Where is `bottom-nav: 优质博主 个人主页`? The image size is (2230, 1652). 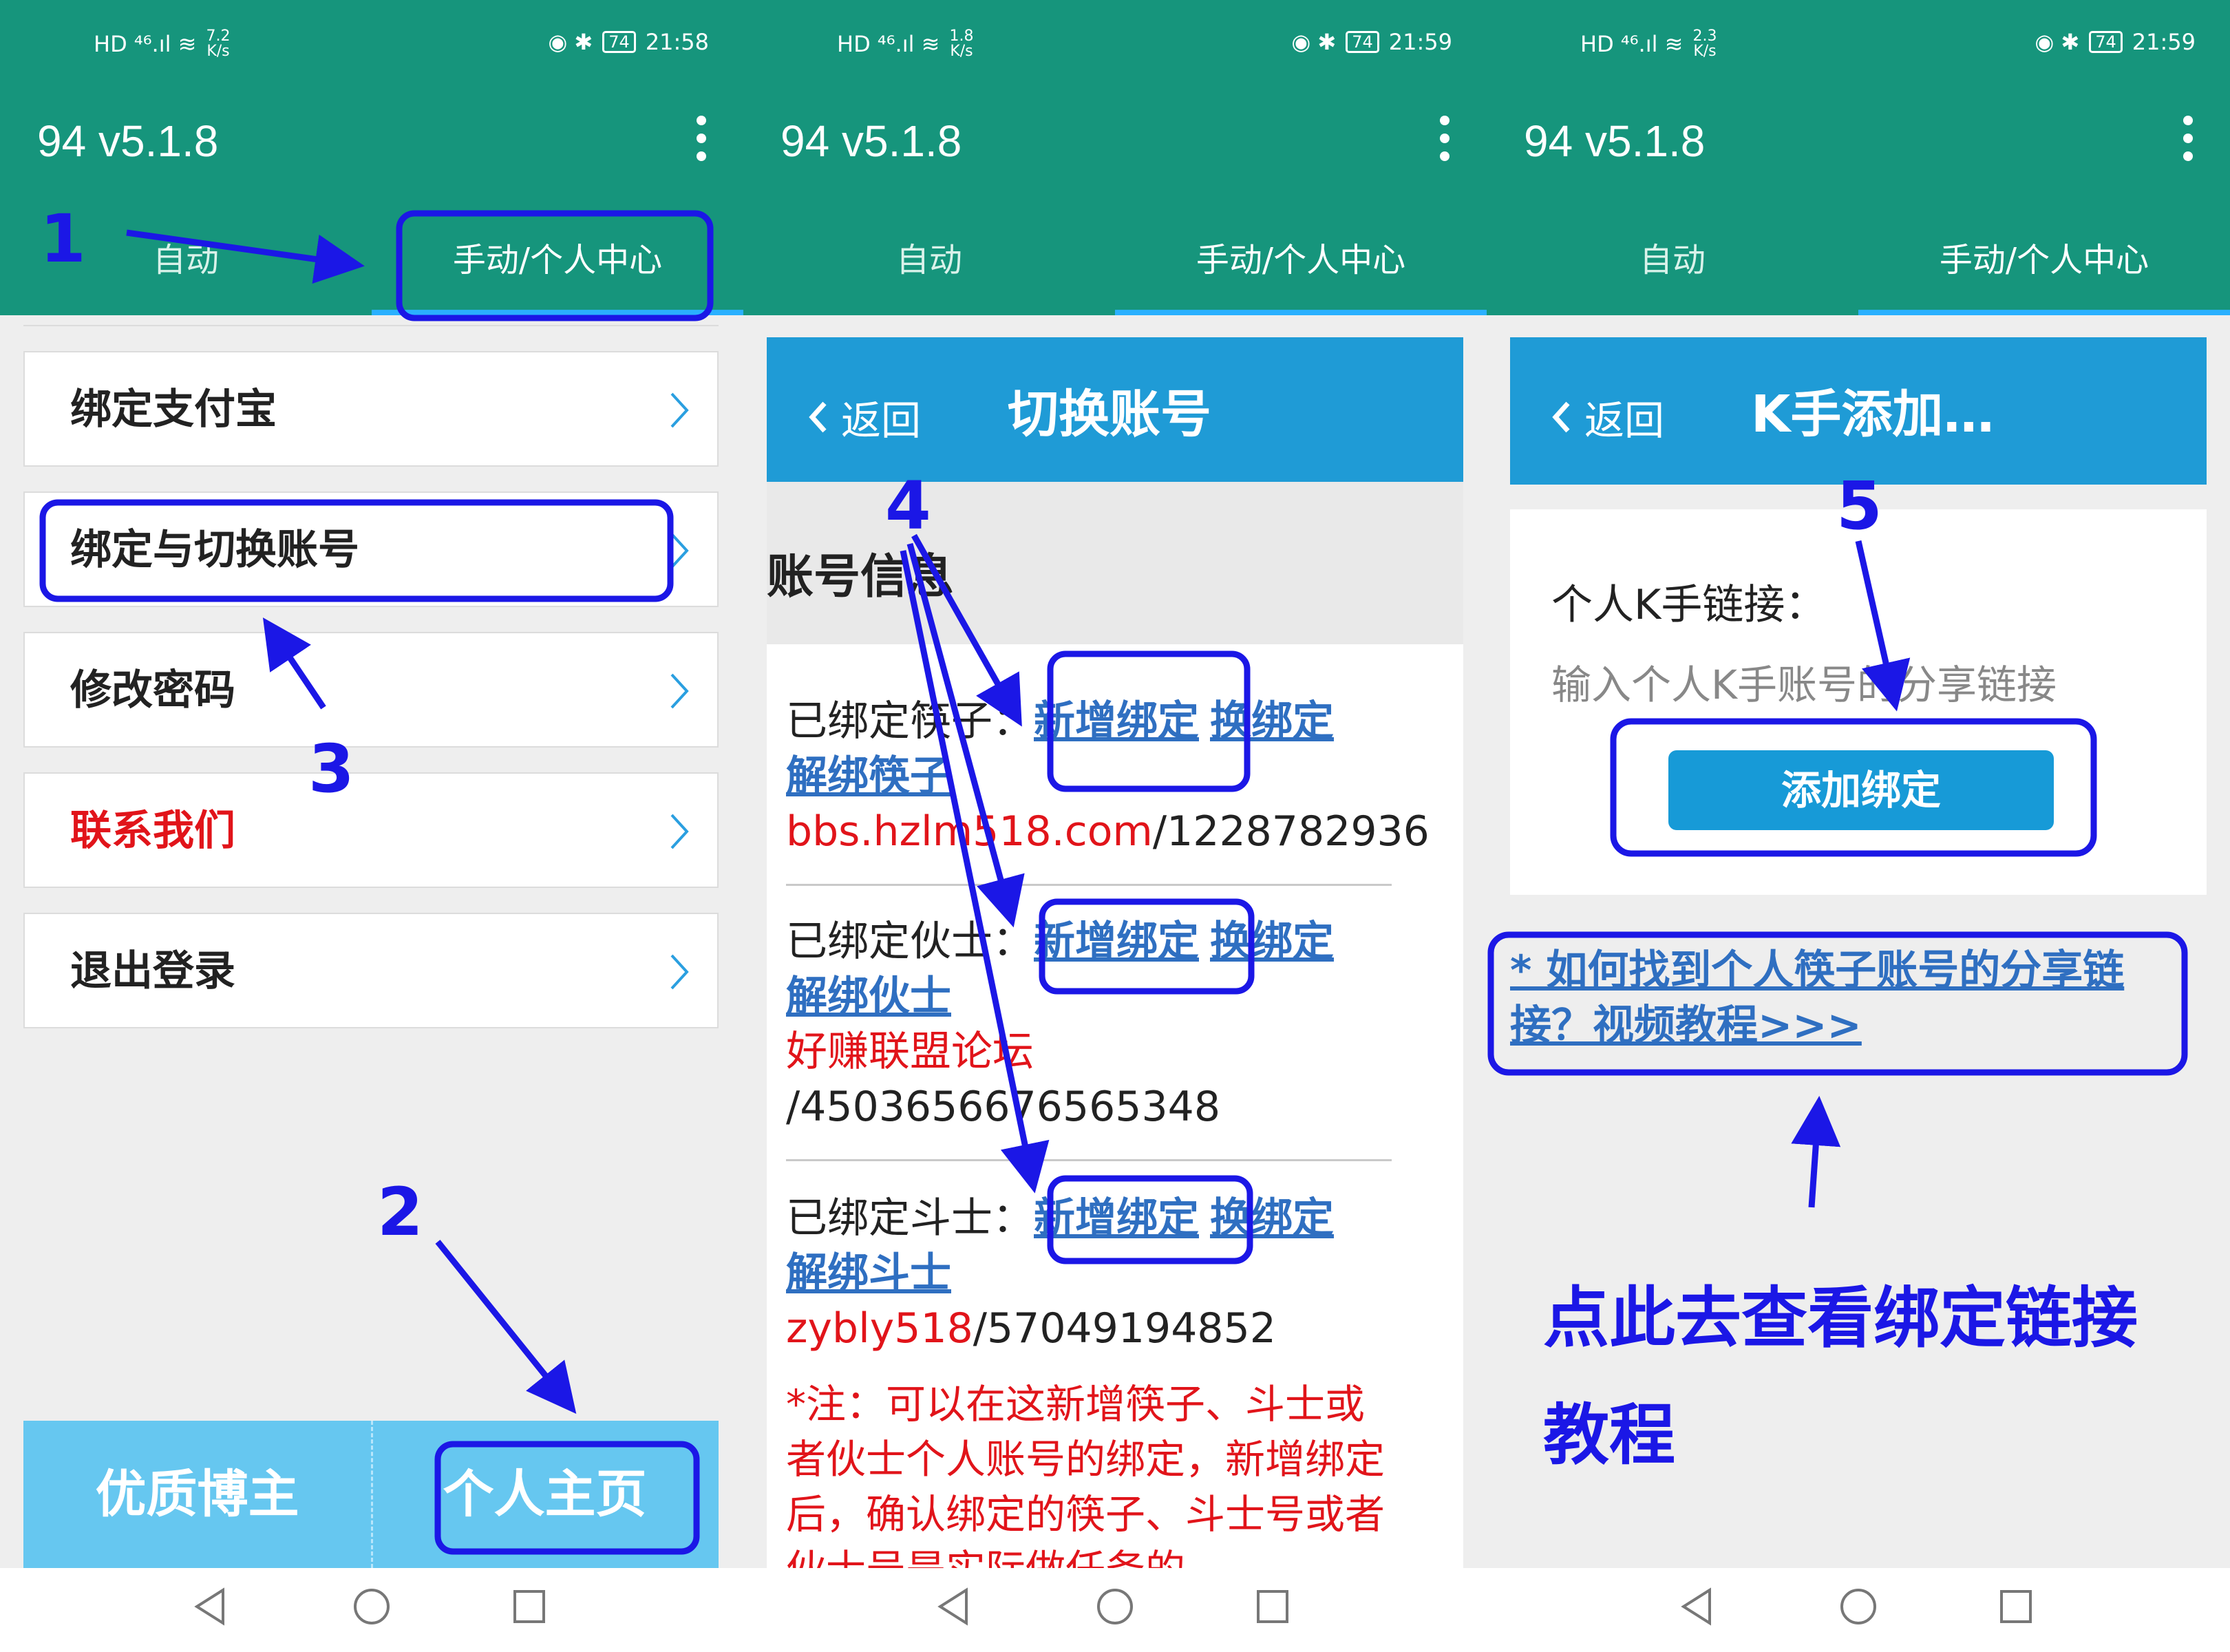 bottom-nav: 优质博主 个人主页 is located at coordinates (371, 1495).